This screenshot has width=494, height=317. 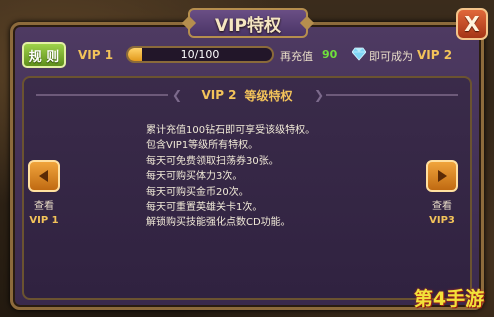 I want to click on benefit-item: 每天可购买体力3次。, so click(x=194, y=177).